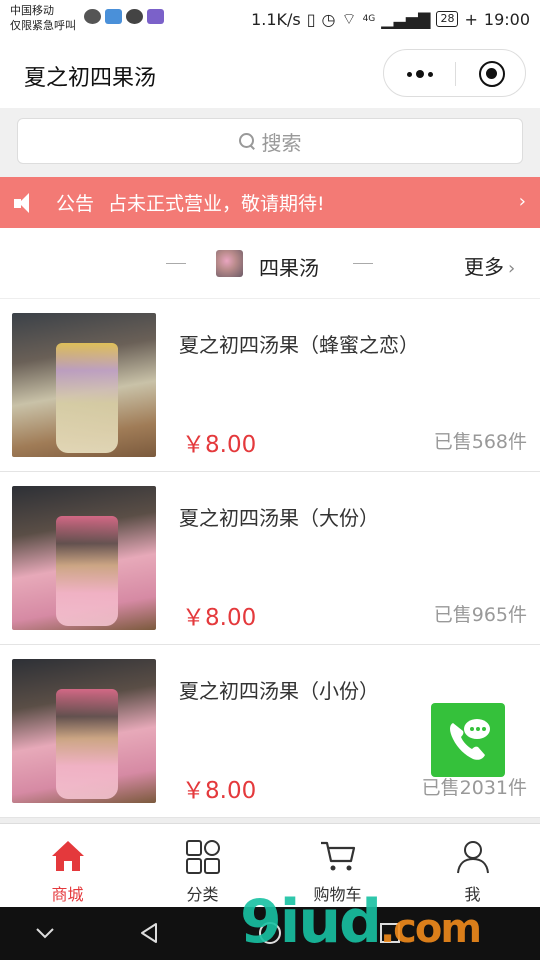  I want to click on section-header: 四果汤 更多 ›, so click(270, 263).